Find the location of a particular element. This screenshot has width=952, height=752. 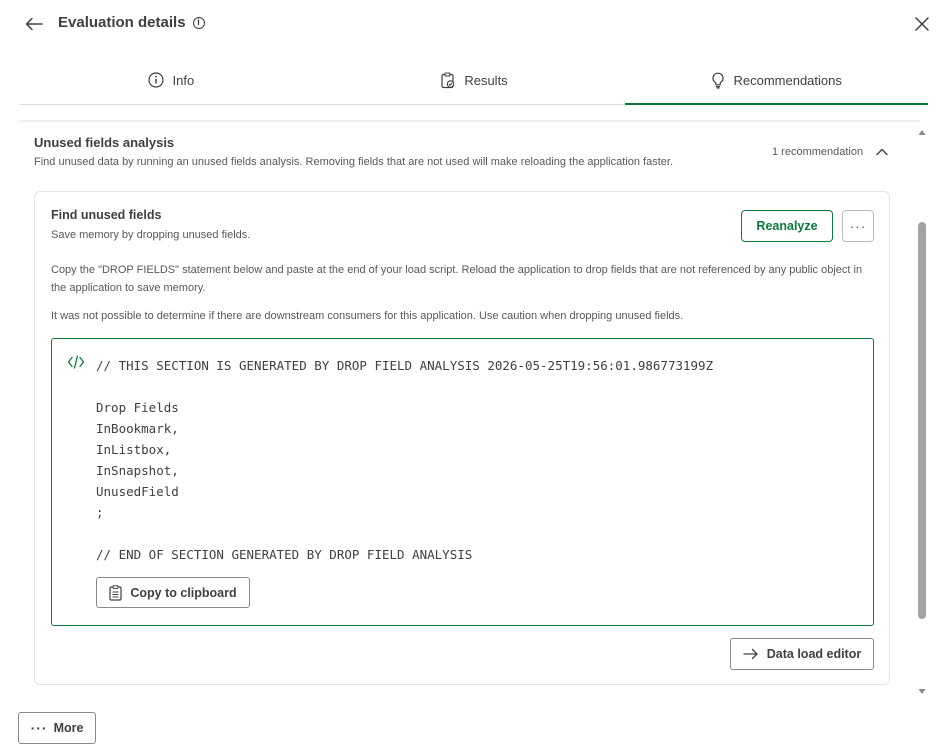

close-icon is located at coordinates (922, 24).